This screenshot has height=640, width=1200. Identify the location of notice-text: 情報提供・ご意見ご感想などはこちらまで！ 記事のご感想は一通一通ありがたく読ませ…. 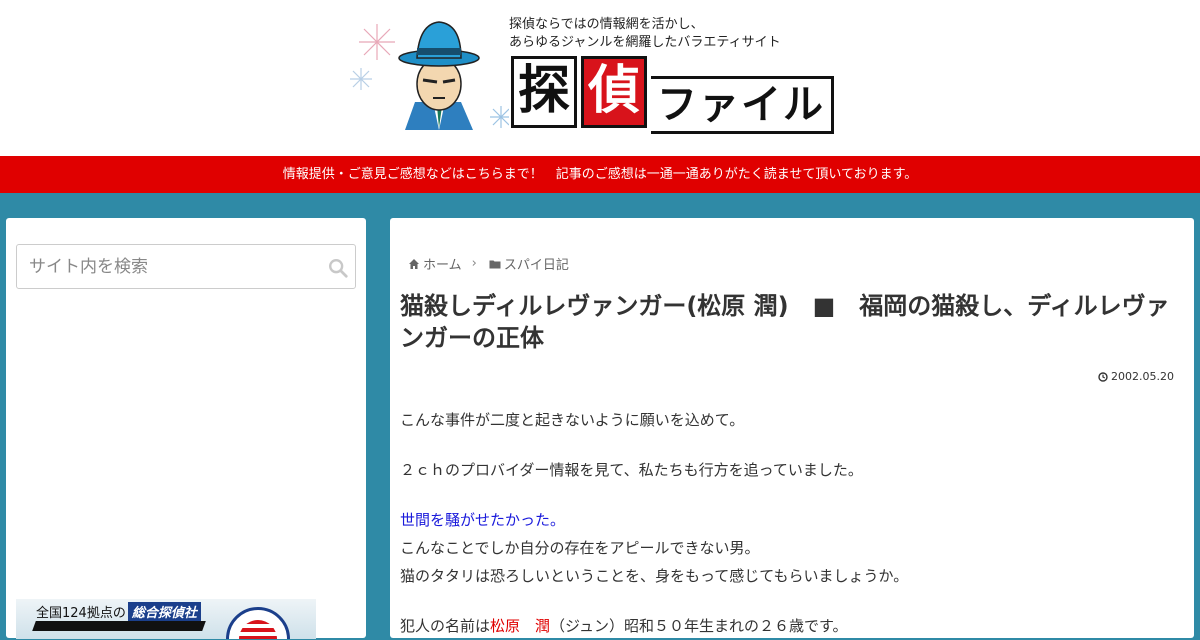
(600, 174).